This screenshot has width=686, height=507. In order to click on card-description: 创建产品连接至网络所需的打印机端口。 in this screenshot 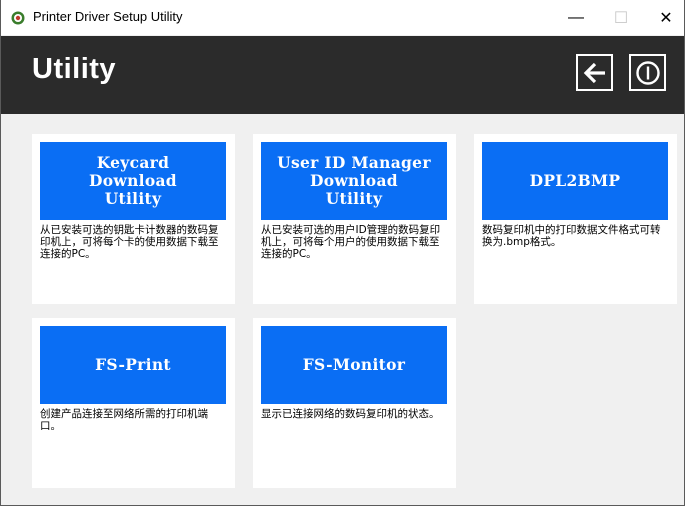, I will do `click(124, 420)`.